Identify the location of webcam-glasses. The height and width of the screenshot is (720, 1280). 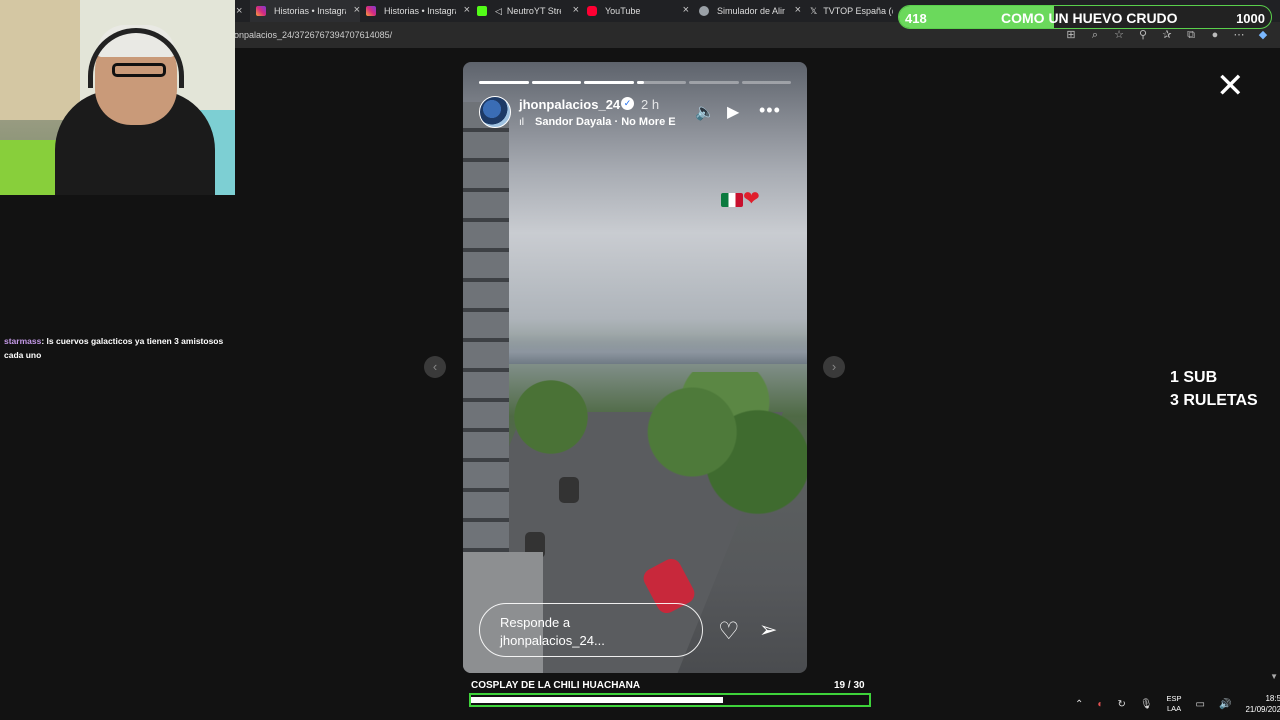
(139, 70).